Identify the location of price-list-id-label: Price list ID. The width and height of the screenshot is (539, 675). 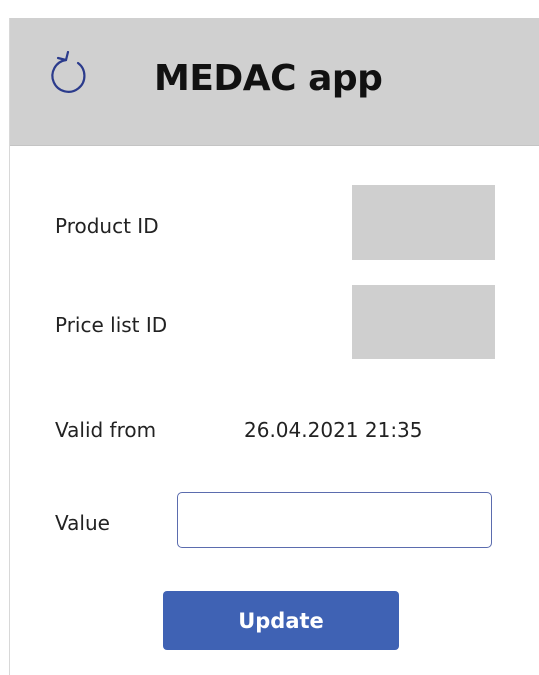
(111, 325).